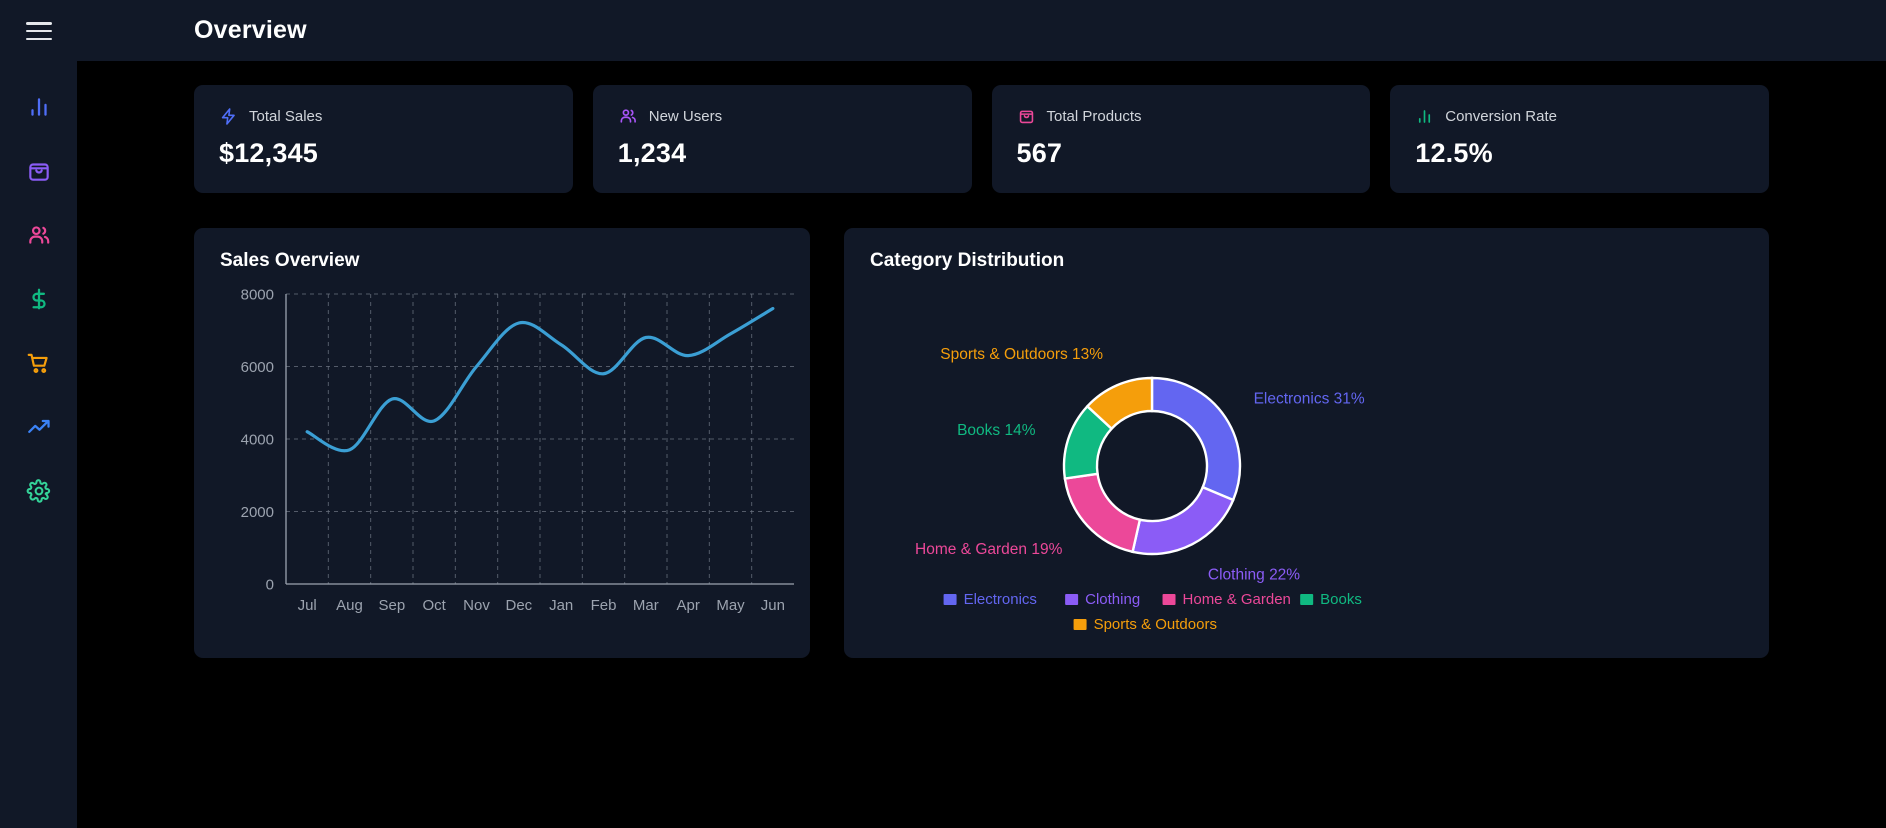 Image resolution: width=1886 pixels, height=828 pixels. Describe the element at coordinates (685, 116) in the screenshot. I see `stat-label: New Users` at that location.